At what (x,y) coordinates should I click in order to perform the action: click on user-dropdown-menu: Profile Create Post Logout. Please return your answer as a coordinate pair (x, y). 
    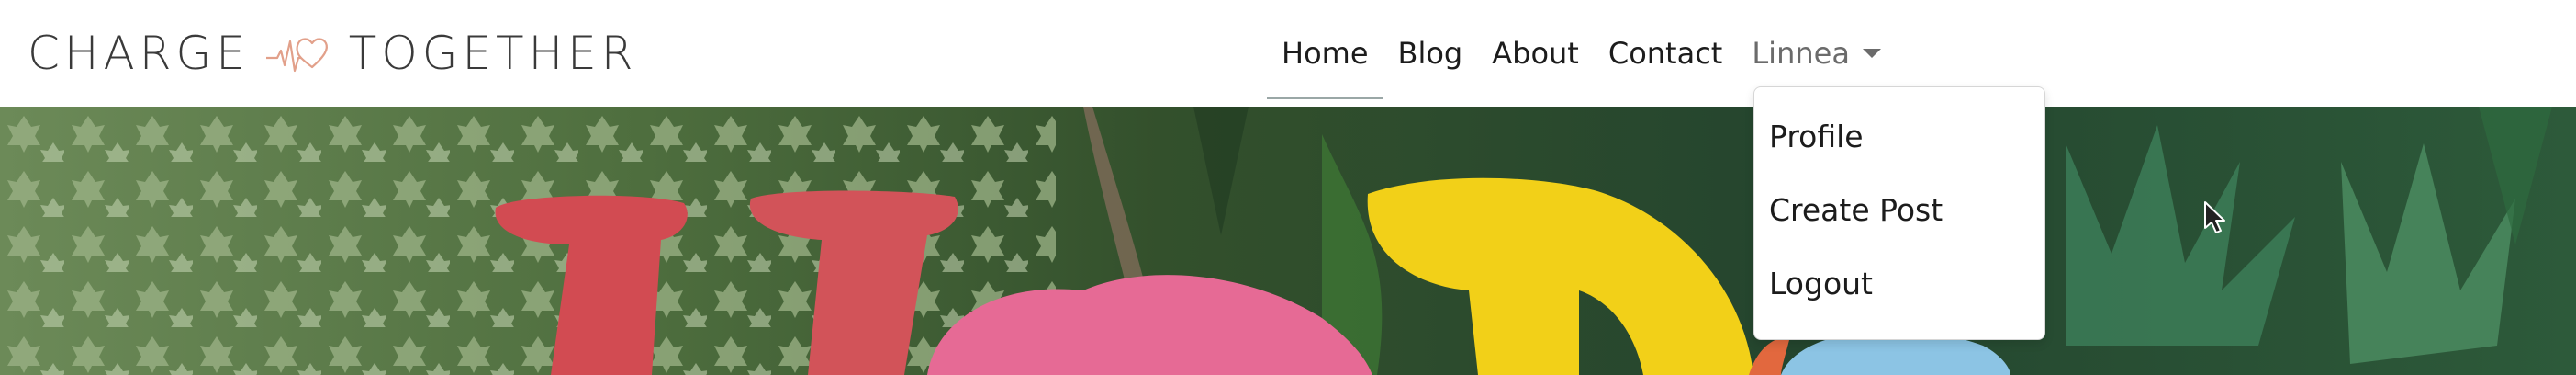
    Looking at the image, I should click on (1899, 213).